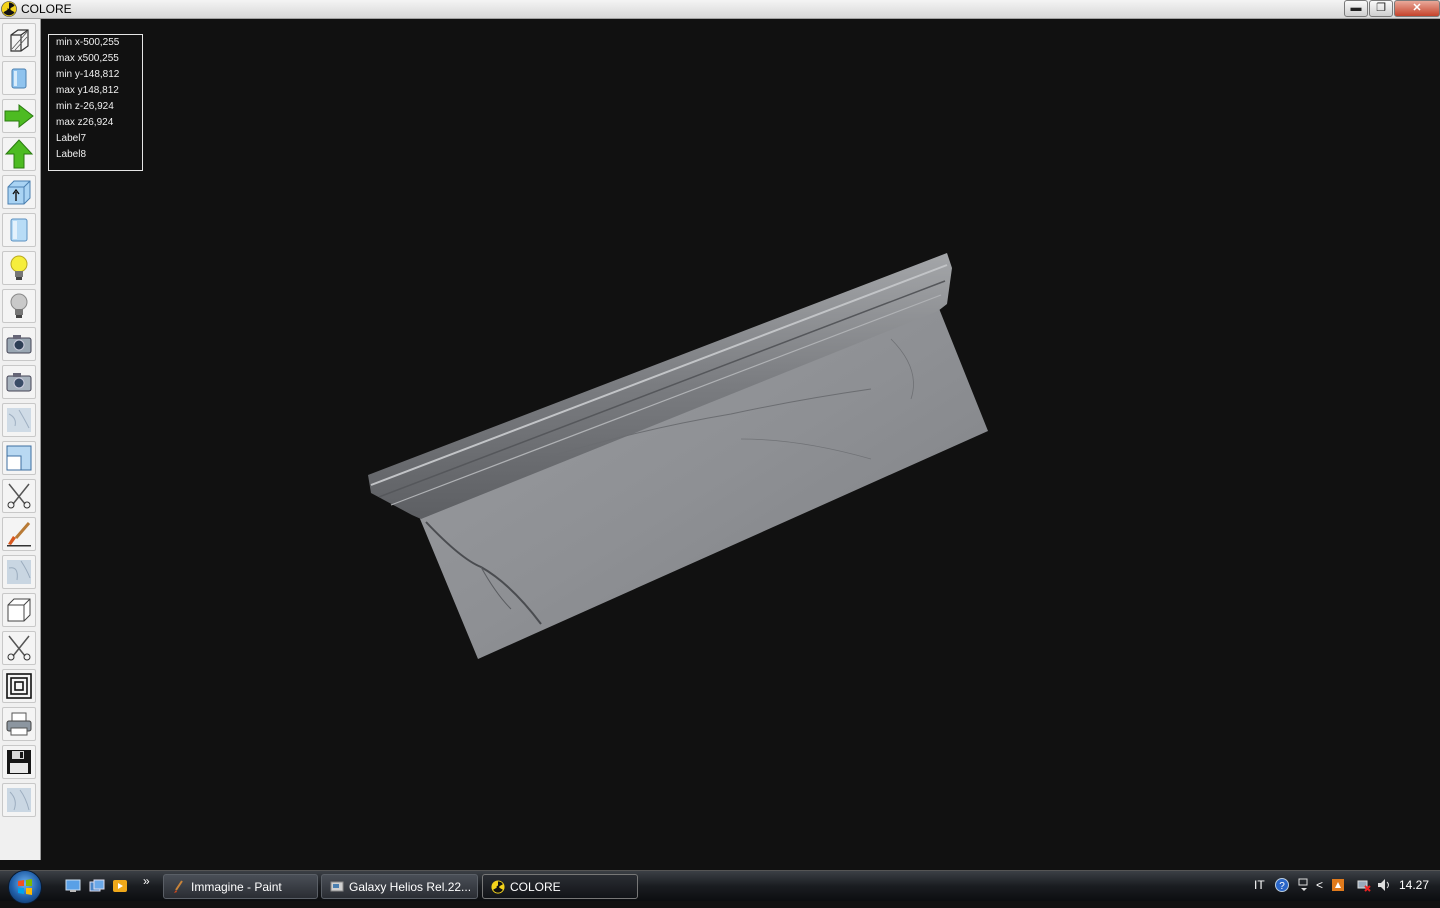 The image size is (1440, 908). Describe the element at coordinates (337, 886) in the screenshot. I see `galaxy-helios-app-icon` at that location.